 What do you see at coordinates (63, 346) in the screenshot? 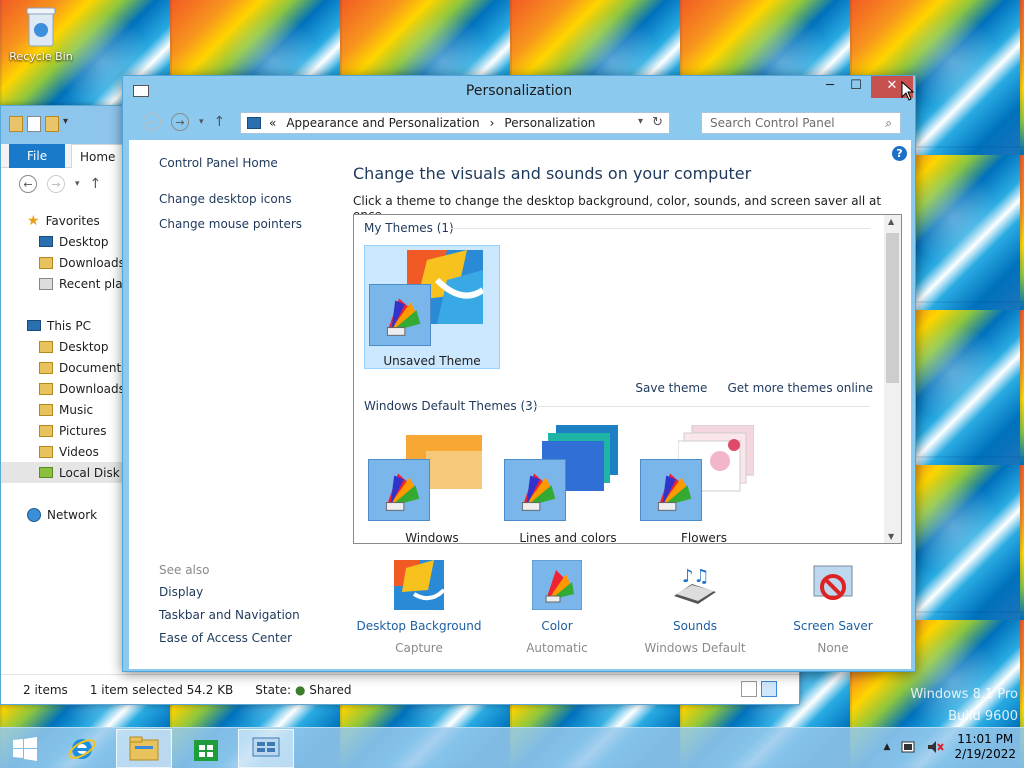
I see `nav-pc-desktop: Desktop` at bounding box center [63, 346].